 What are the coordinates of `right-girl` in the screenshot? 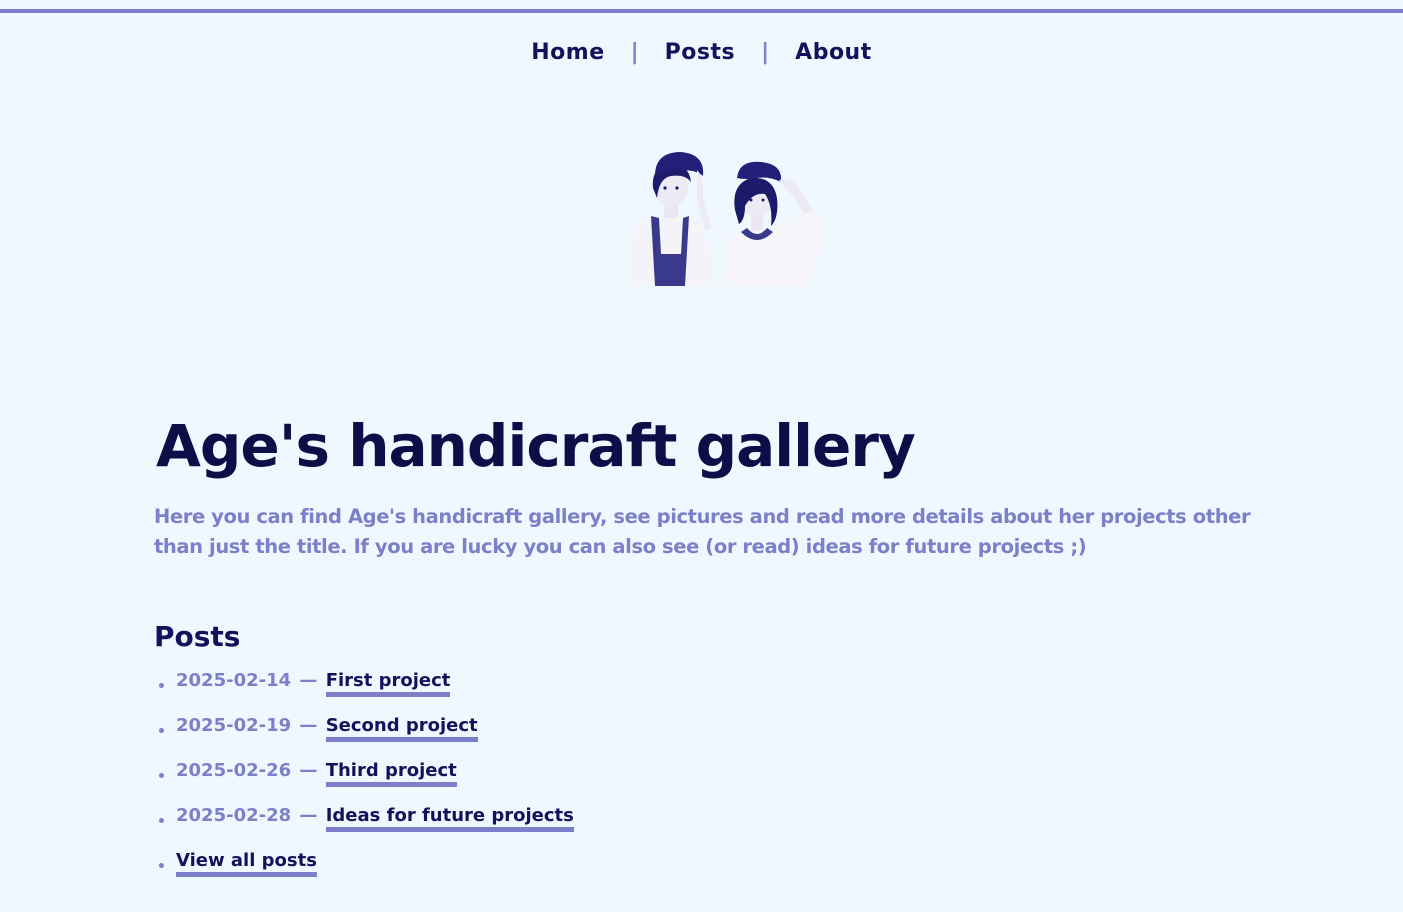 It's located at (775, 223).